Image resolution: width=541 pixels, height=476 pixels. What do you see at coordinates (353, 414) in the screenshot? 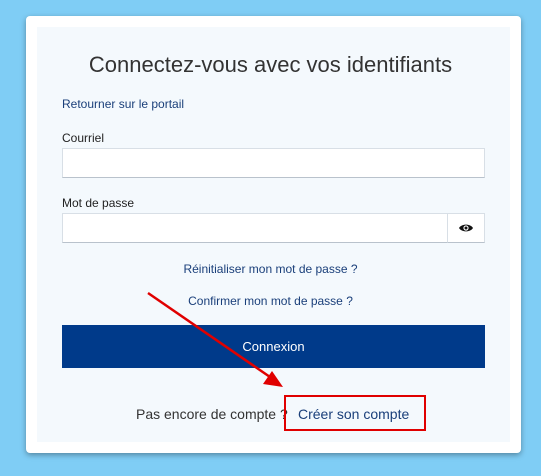
I see `create-account-link: Créer son compte` at bounding box center [353, 414].